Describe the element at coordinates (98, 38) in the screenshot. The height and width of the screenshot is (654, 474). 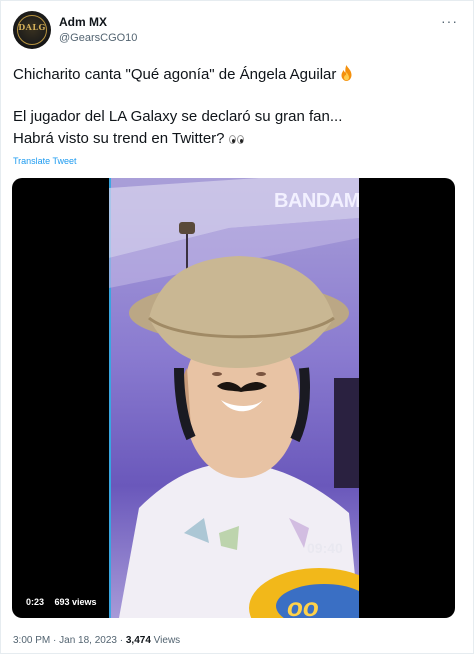
I see `user-handle: @GearsCGO10` at that location.